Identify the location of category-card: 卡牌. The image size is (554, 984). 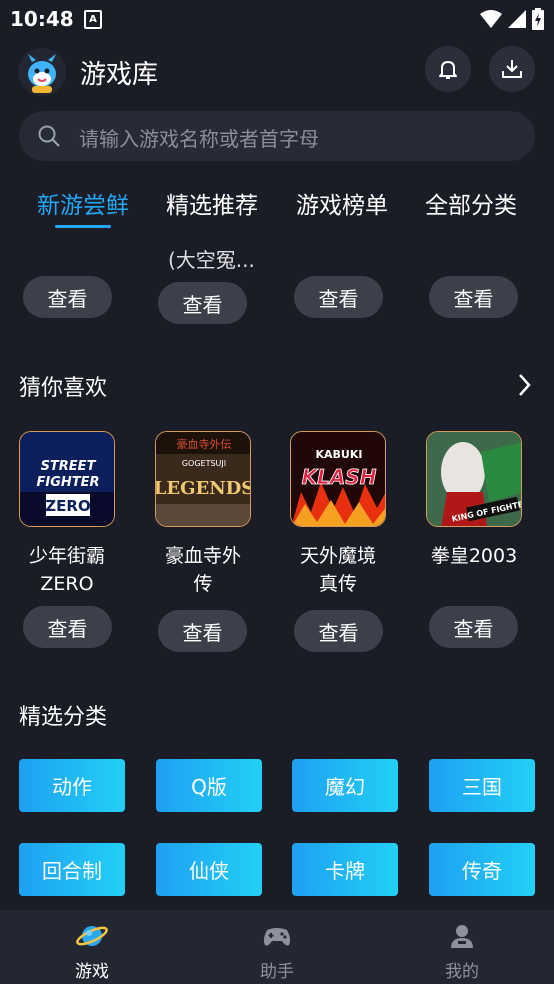
(345, 869).